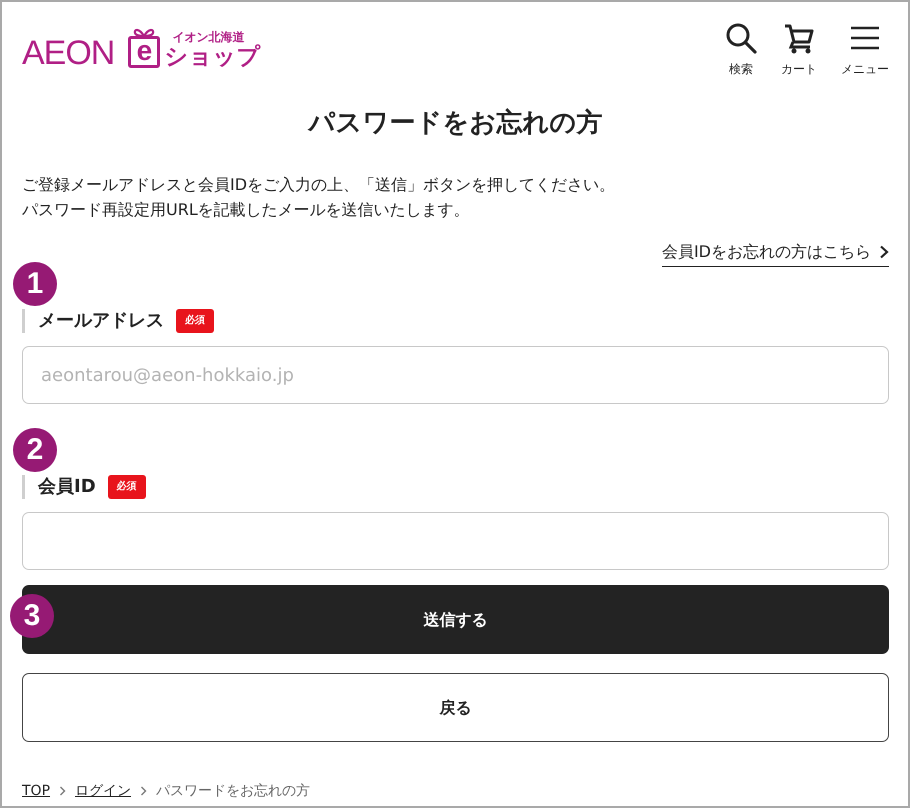  What do you see at coordinates (209, 37) in the screenshot?
I see `logo-region-text: イオン北海道` at bounding box center [209, 37].